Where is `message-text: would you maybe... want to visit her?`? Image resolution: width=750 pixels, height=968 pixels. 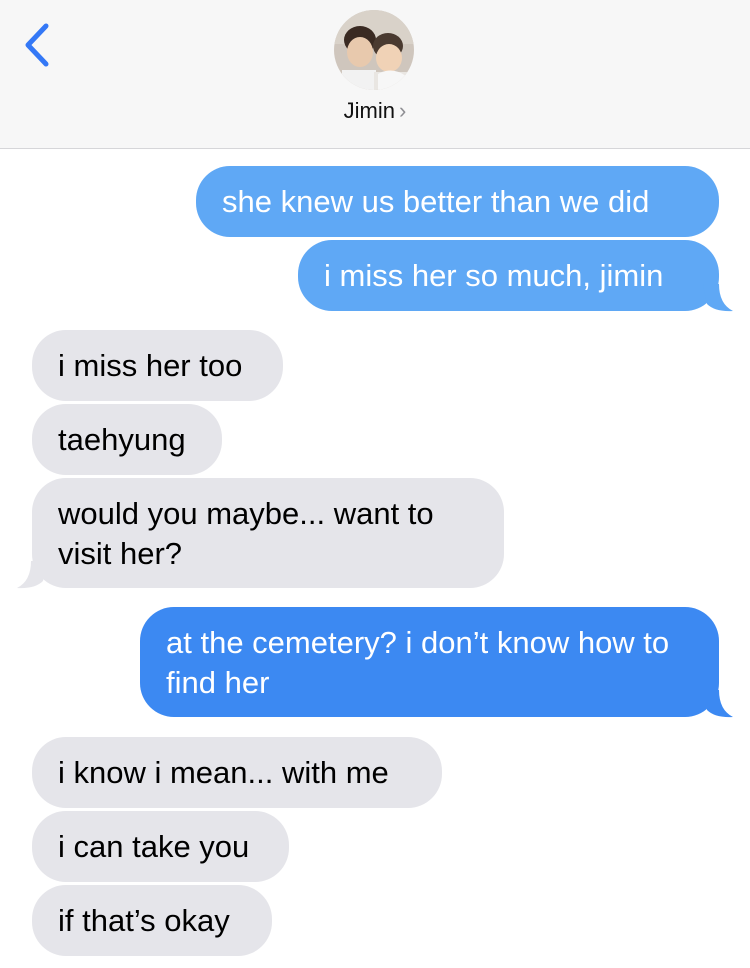 message-text: would you maybe... want to visit her? is located at coordinates (246, 533).